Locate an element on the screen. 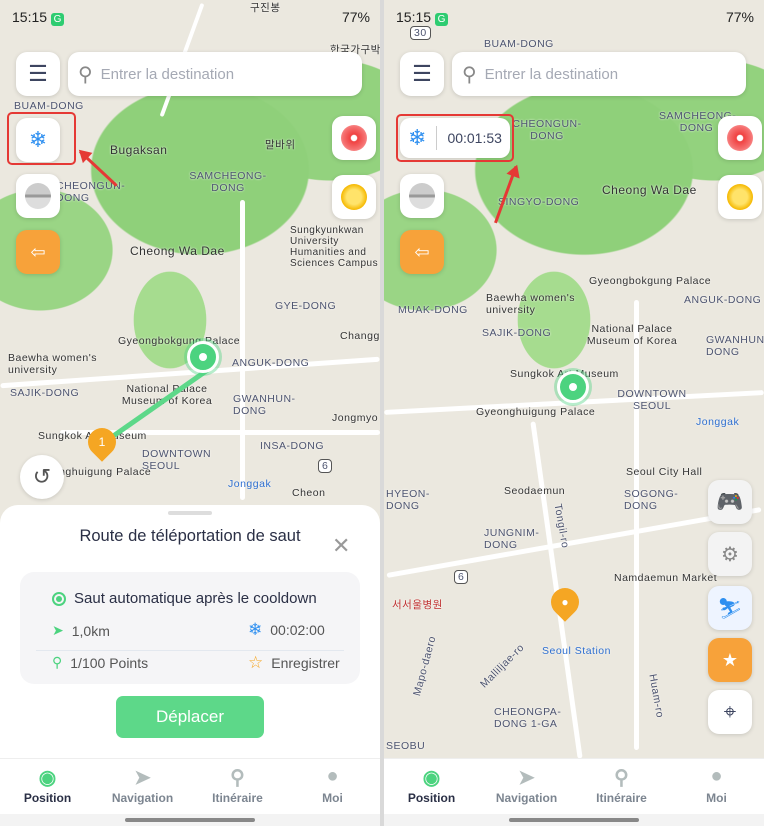 This screenshot has height=826, width=764. drag-handle is located at coordinates (190, 513).